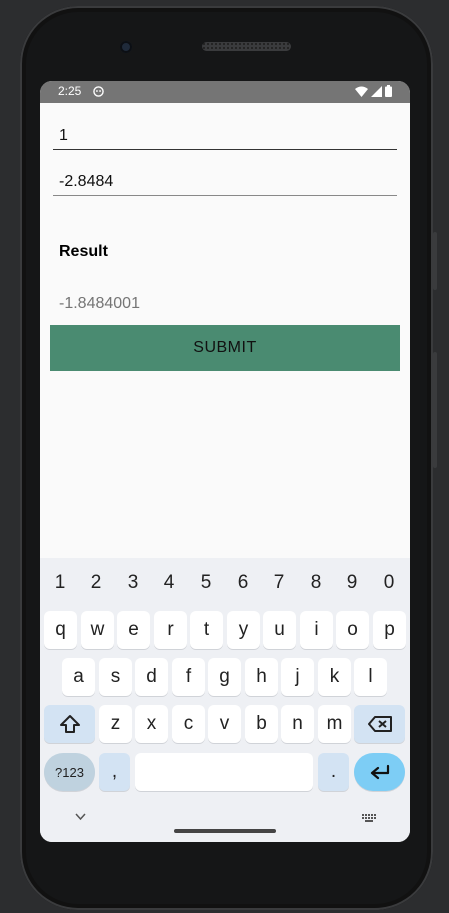  Describe the element at coordinates (86, 181) in the screenshot. I see `second-number-value: -2.8484` at that location.